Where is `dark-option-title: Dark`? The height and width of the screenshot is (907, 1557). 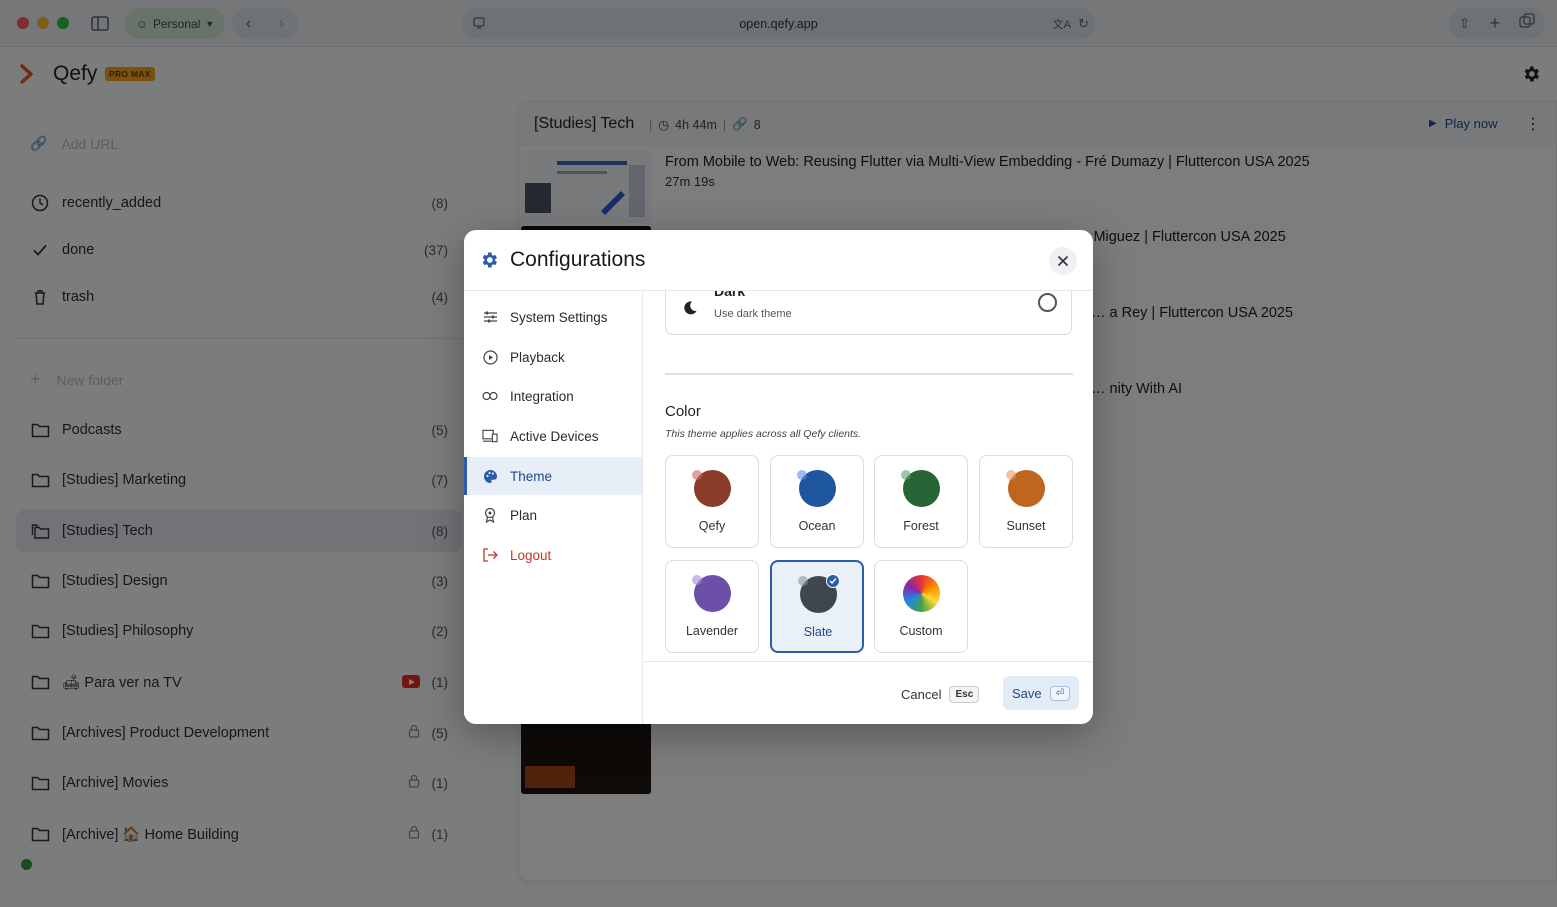
dark-option-title: Dark is located at coordinates (730, 295).